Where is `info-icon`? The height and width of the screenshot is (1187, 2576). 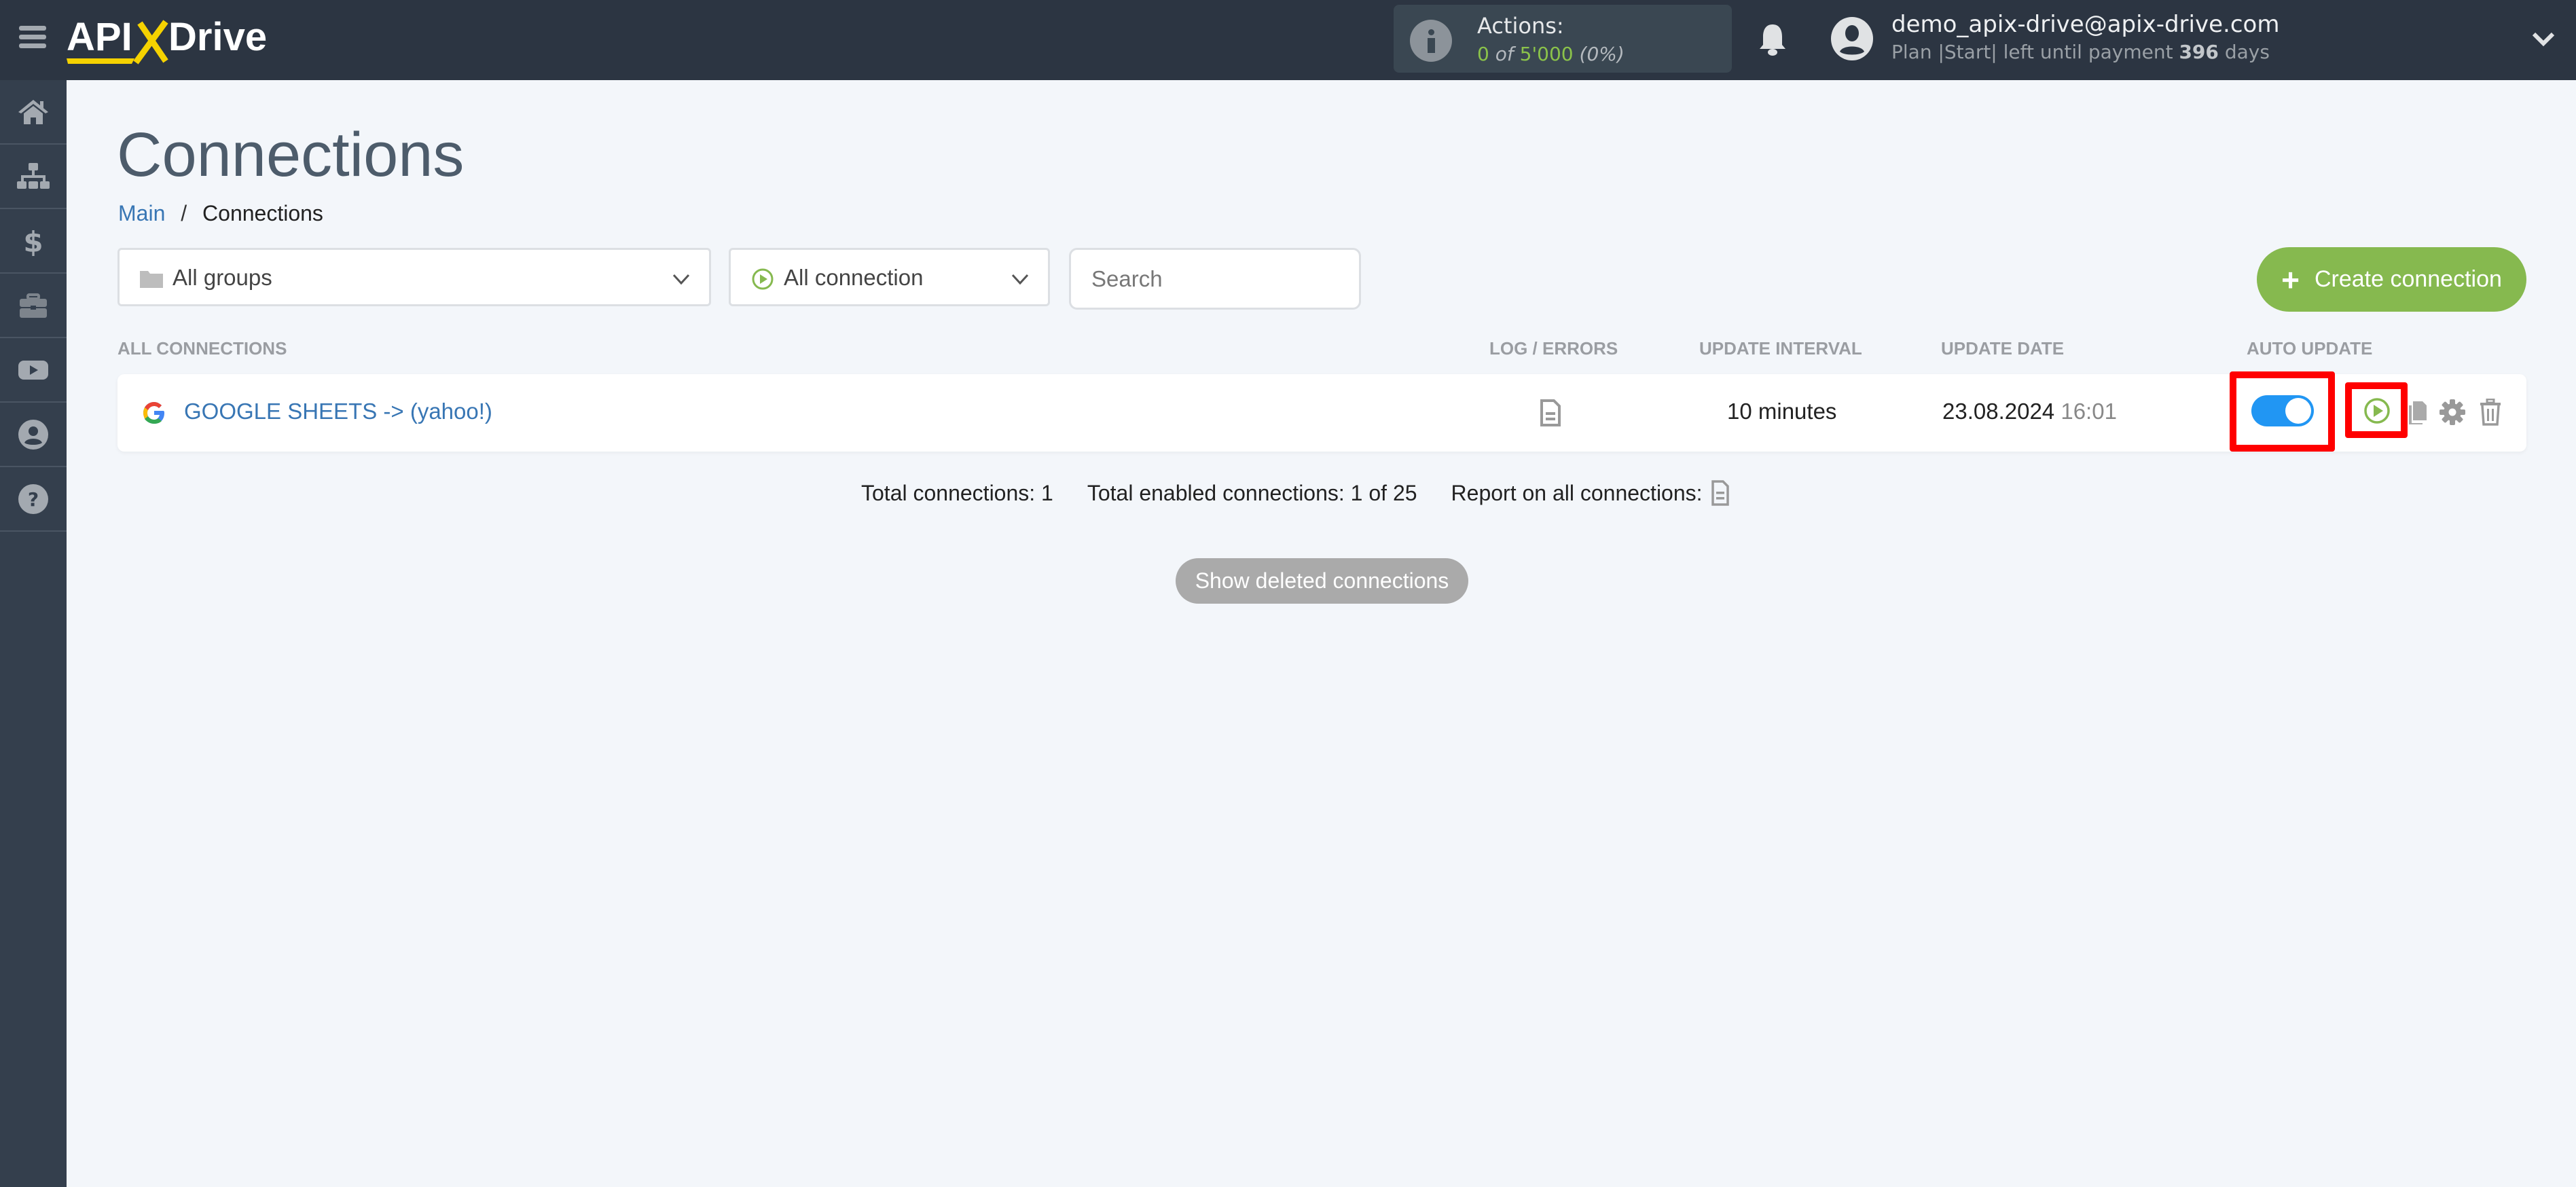
info-icon is located at coordinates (1431, 41).